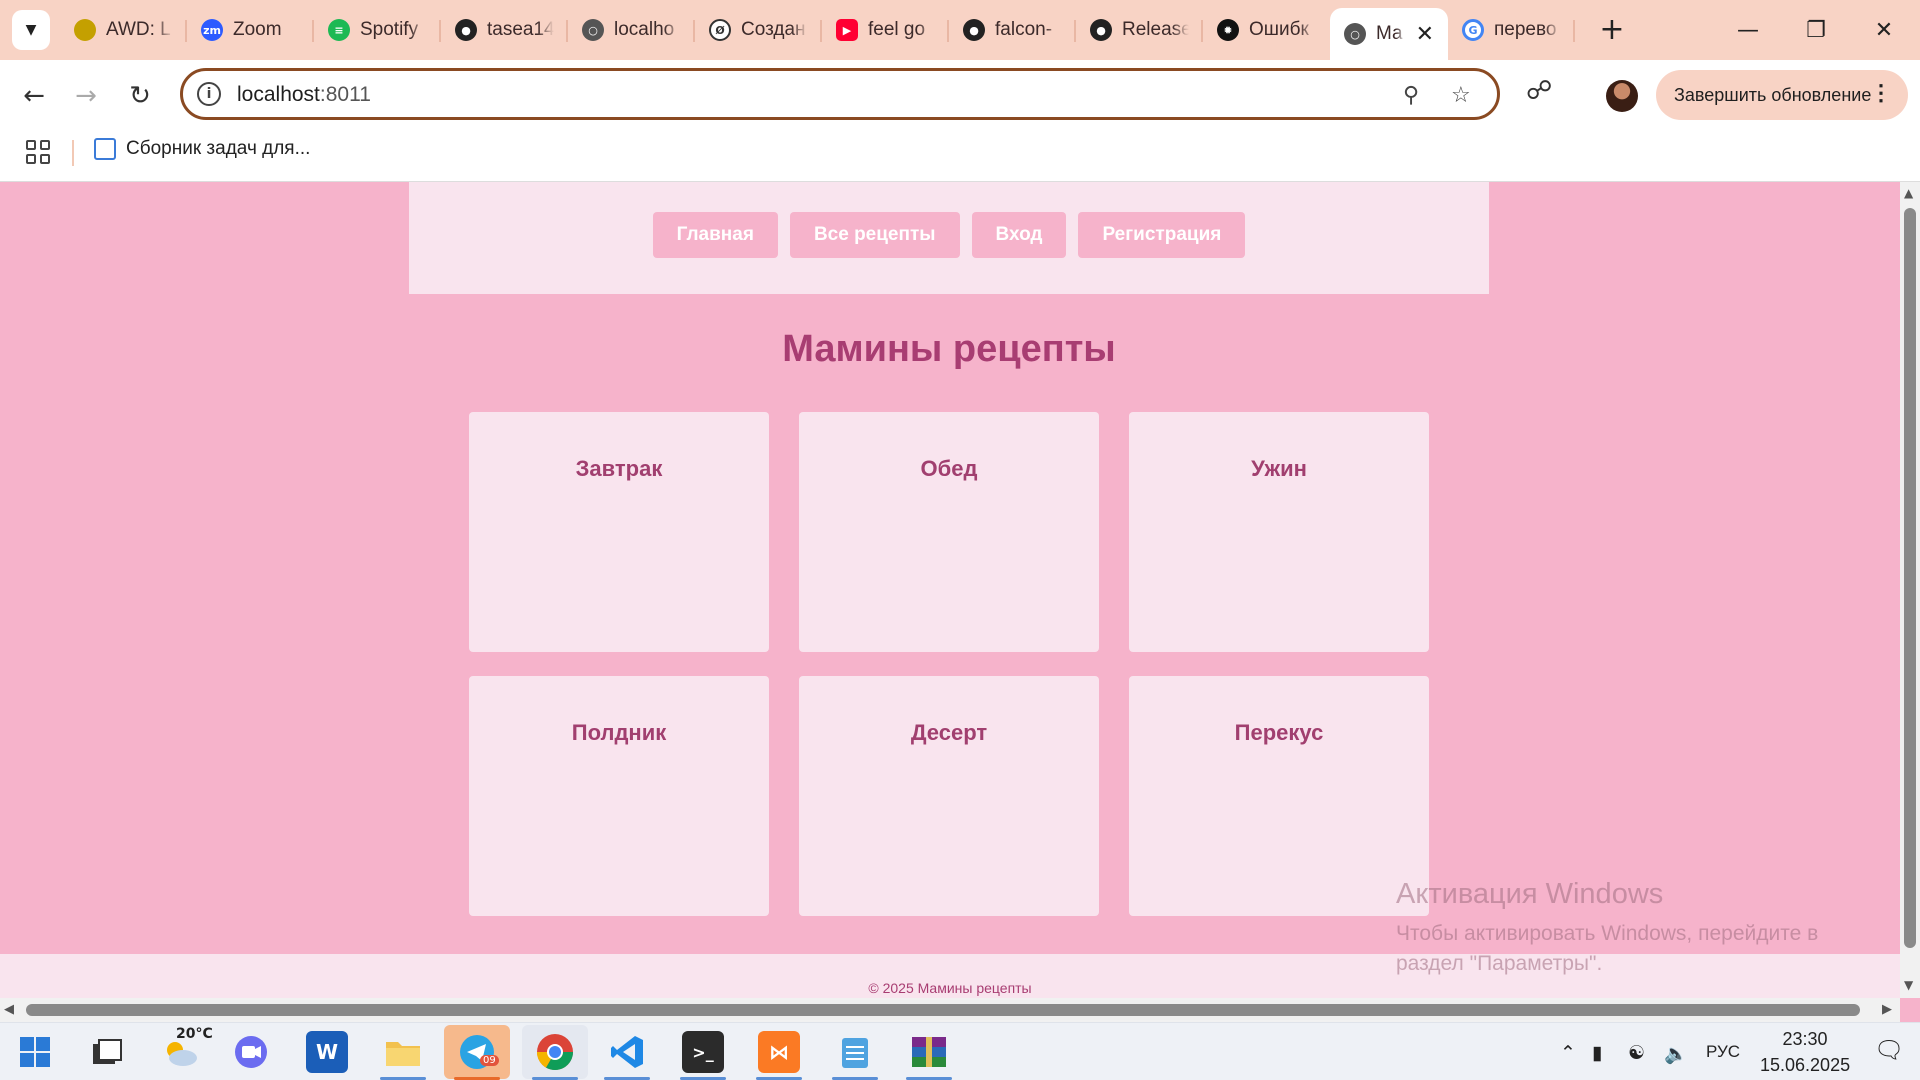 The image size is (1920, 1080). Describe the element at coordinates (38, 152) in the screenshot. I see `apps-grid-icon` at that location.